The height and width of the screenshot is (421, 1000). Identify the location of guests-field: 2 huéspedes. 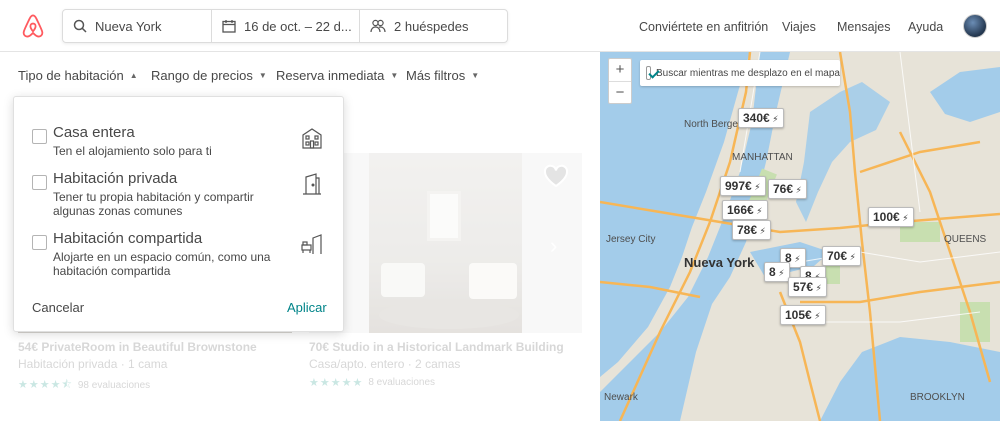
(433, 26).